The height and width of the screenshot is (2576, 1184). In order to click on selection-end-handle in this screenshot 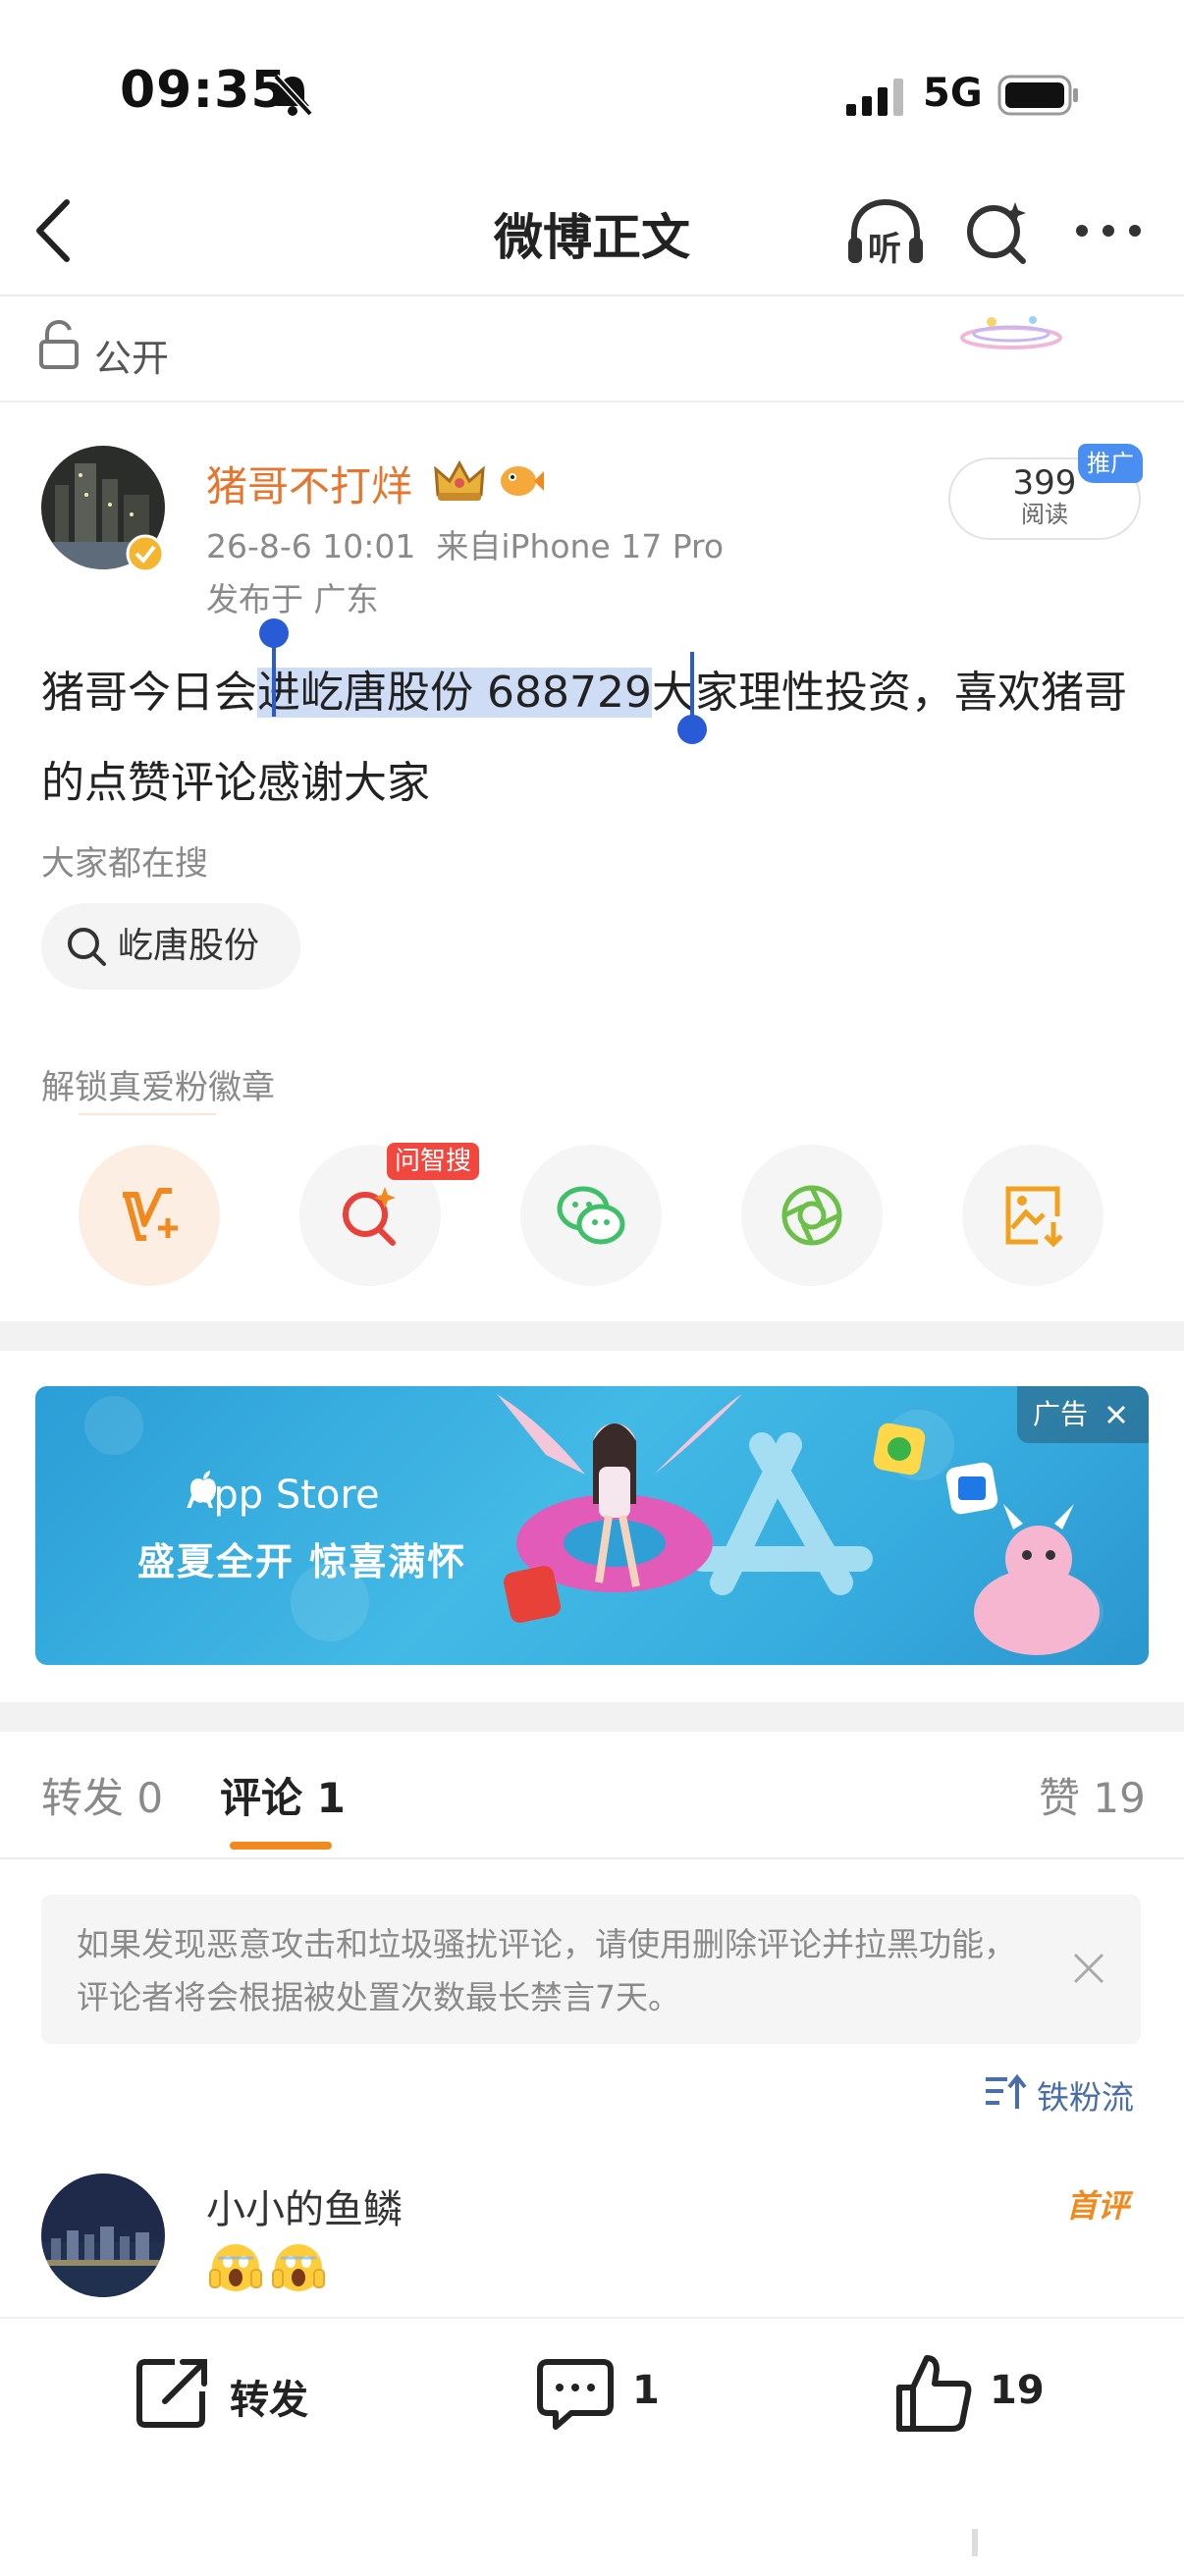, I will do `click(692, 729)`.